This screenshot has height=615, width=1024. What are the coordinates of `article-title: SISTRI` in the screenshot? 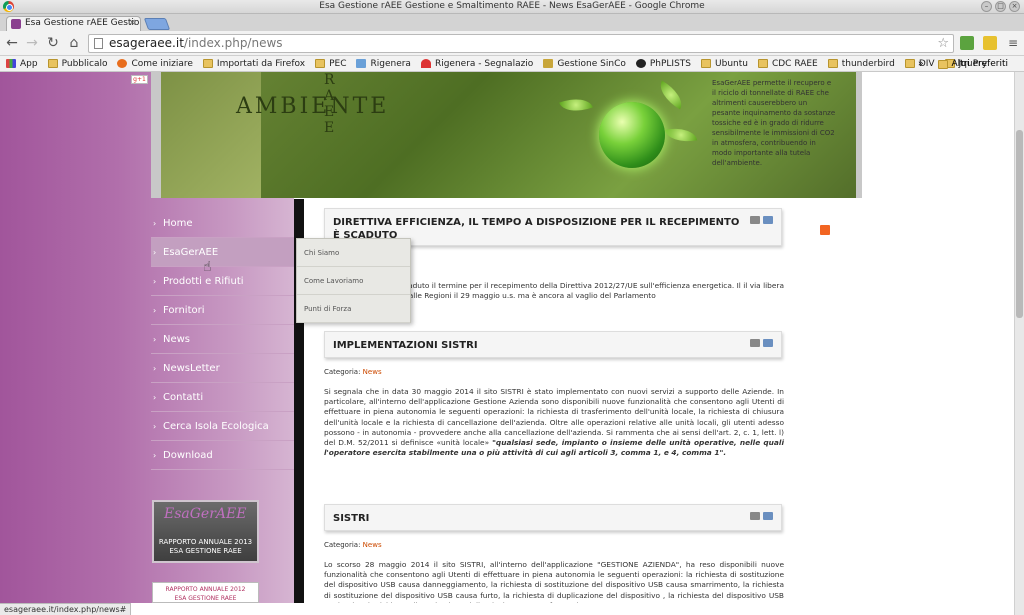 It's located at (553, 517).